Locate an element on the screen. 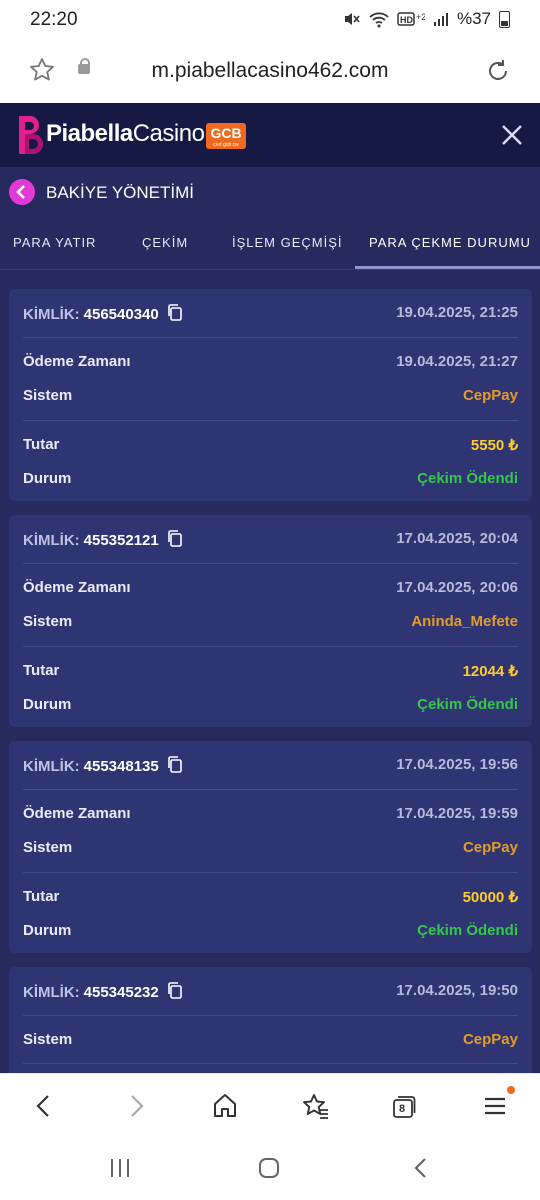 The height and width of the screenshot is (1200, 540). tab-count: 8 is located at coordinates (402, 1109).